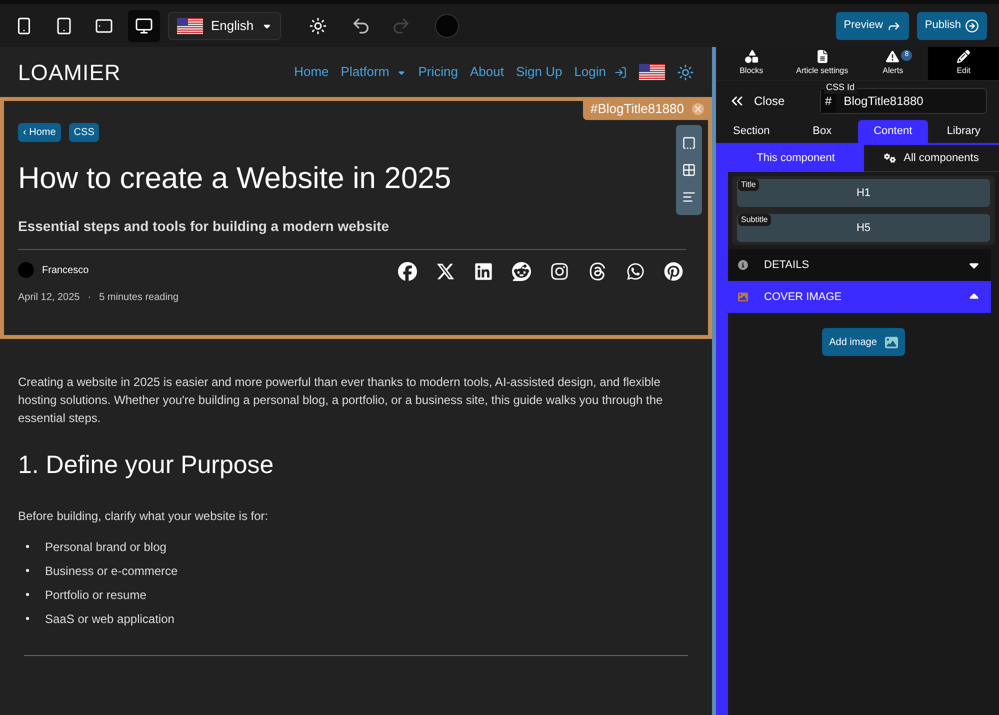 This screenshot has height=715, width=999. What do you see at coordinates (105, 547) in the screenshot?
I see `list-item: Personal brand or blog` at bounding box center [105, 547].